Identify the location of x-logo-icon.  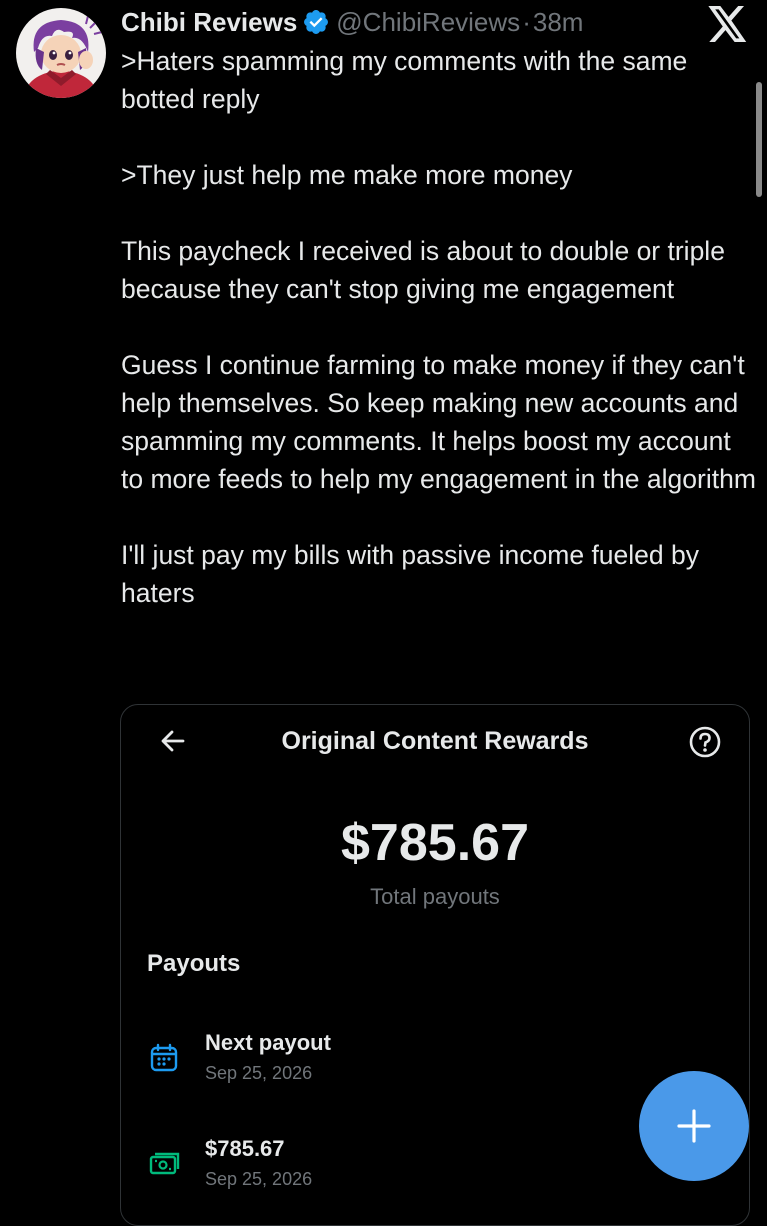
(728, 24).